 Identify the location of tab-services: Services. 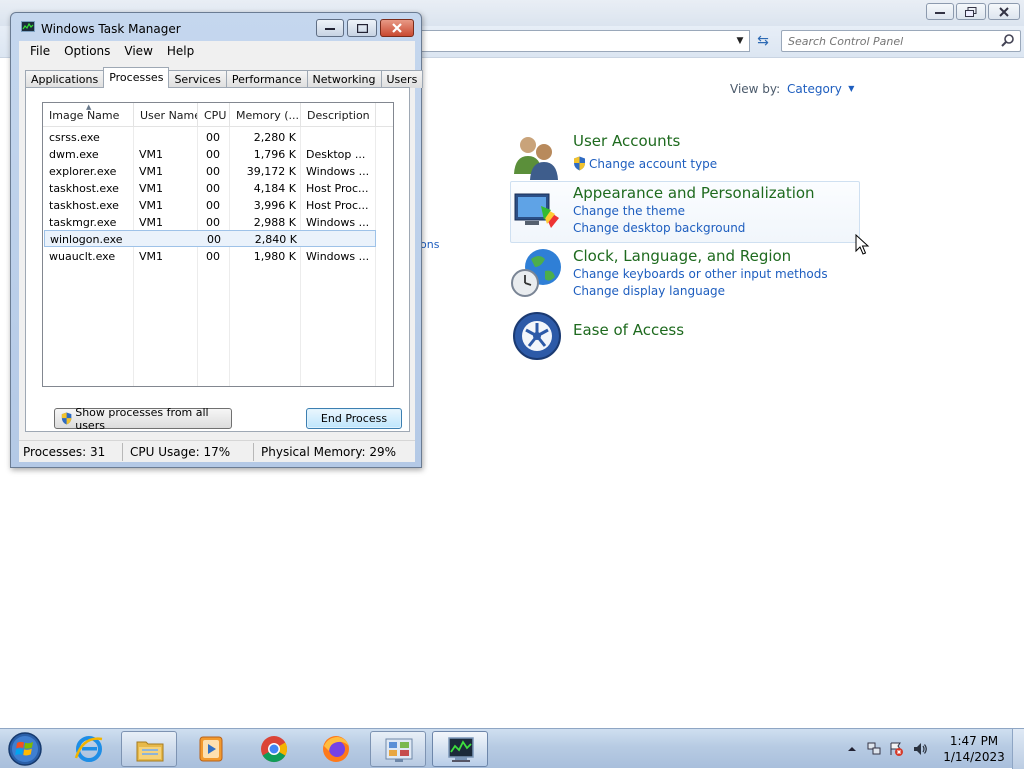
(197, 79).